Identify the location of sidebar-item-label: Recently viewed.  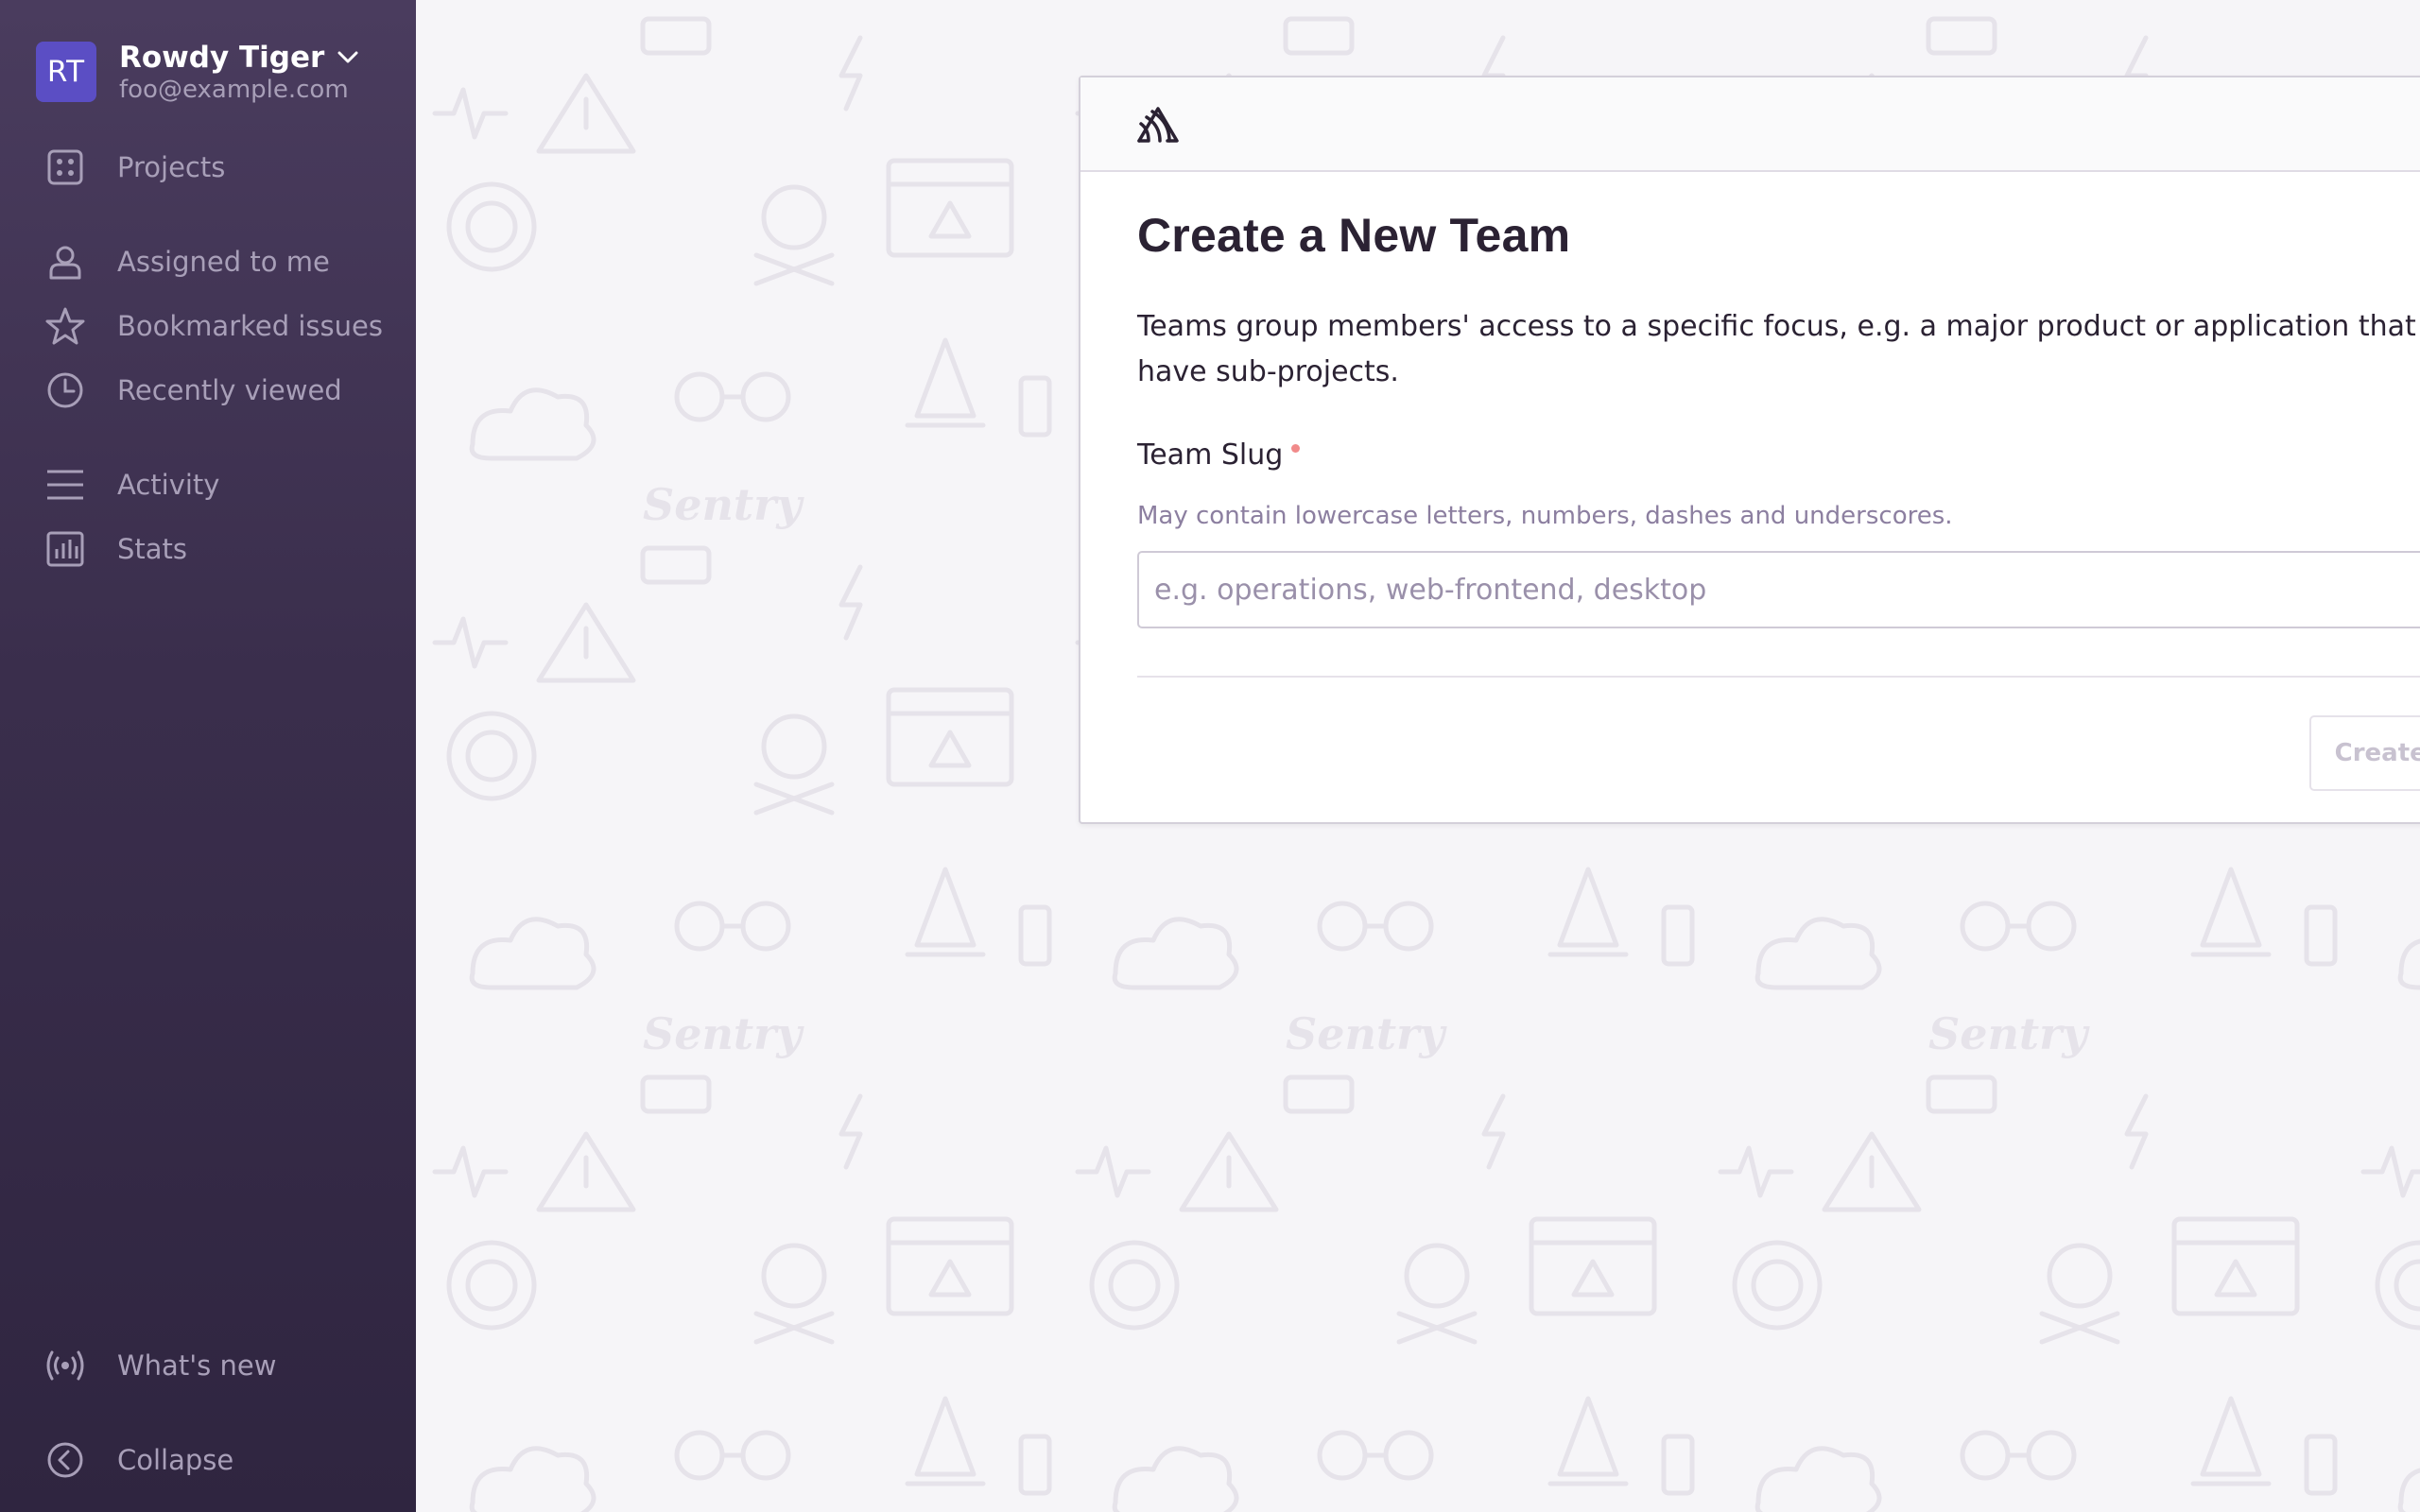
(229, 390).